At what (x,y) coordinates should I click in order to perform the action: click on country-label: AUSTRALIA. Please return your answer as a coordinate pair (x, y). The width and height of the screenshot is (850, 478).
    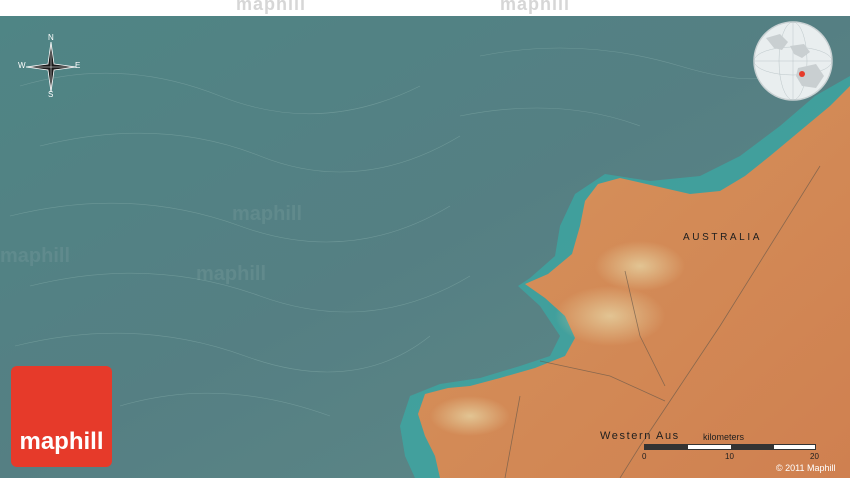
    Looking at the image, I should click on (722, 237).